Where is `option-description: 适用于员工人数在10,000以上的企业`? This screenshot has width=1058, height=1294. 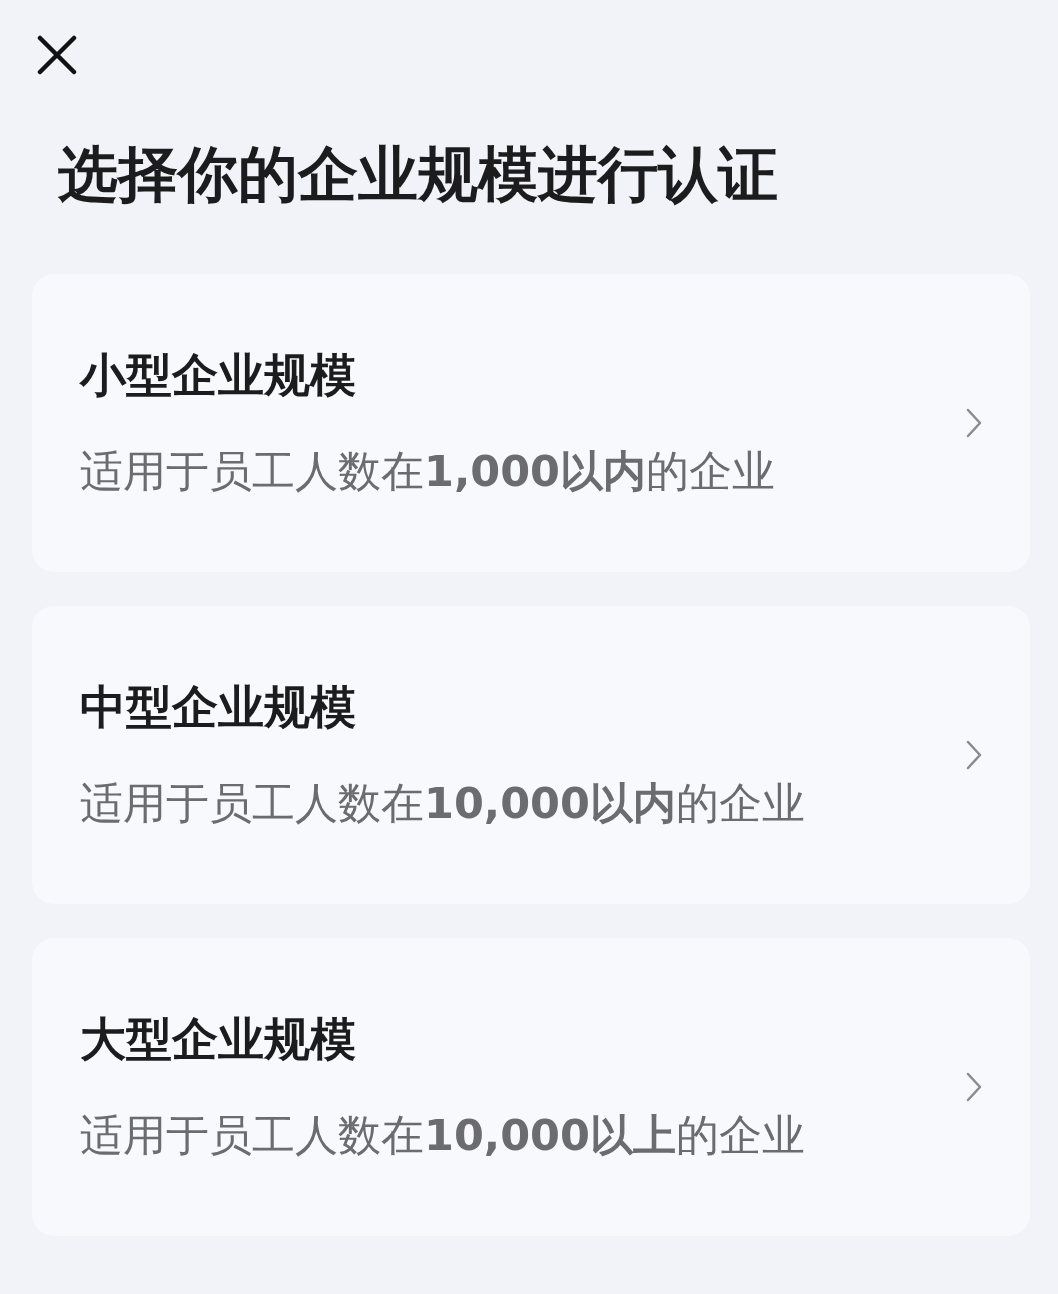
option-description: 适用于员工人数在10,000以上的企业 is located at coordinates (442, 1135).